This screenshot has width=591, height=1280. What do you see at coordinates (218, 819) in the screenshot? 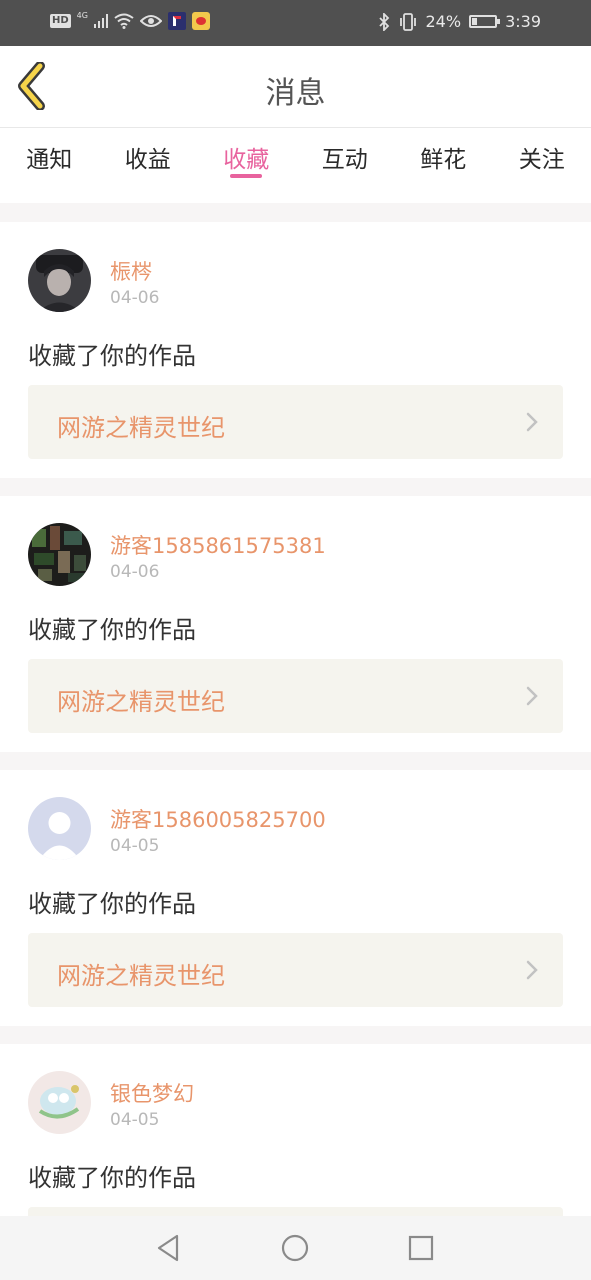
I see `username: 游客1586005825700` at bounding box center [218, 819].